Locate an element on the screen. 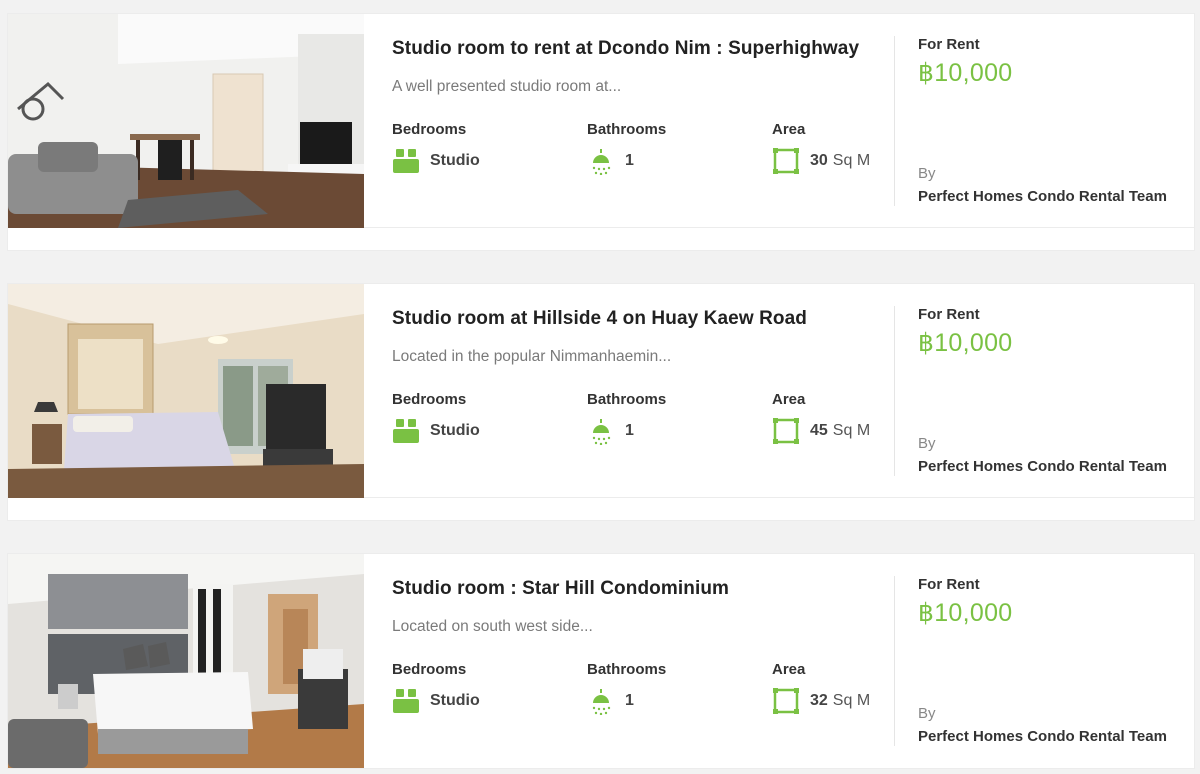 The width and height of the screenshot is (1200, 774). listing-title: Studio room : Star Hill Condominium is located at coordinates (560, 589).